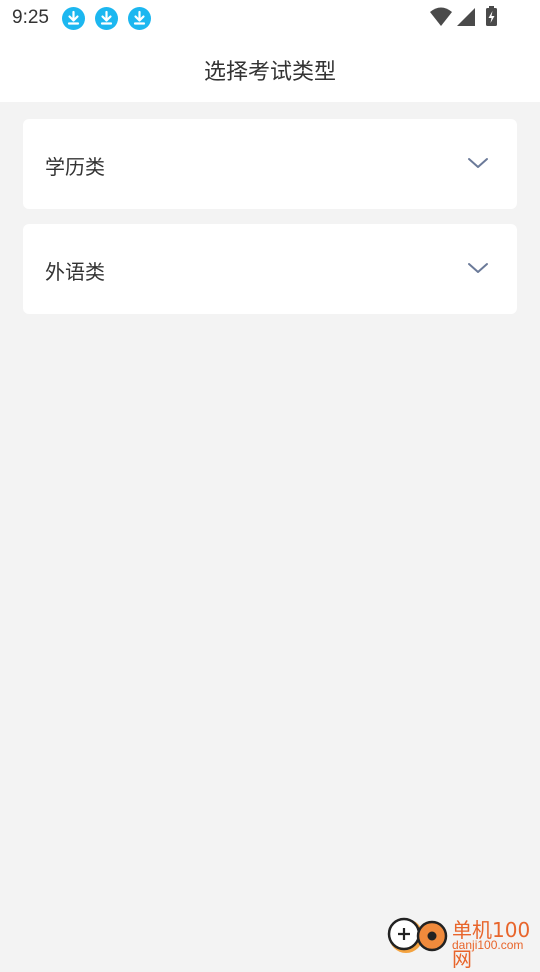 This screenshot has height=972, width=540. Describe the element at coordinates (488, 945) in the screenshot. I see `watermark-url: danji100.com` at that location.